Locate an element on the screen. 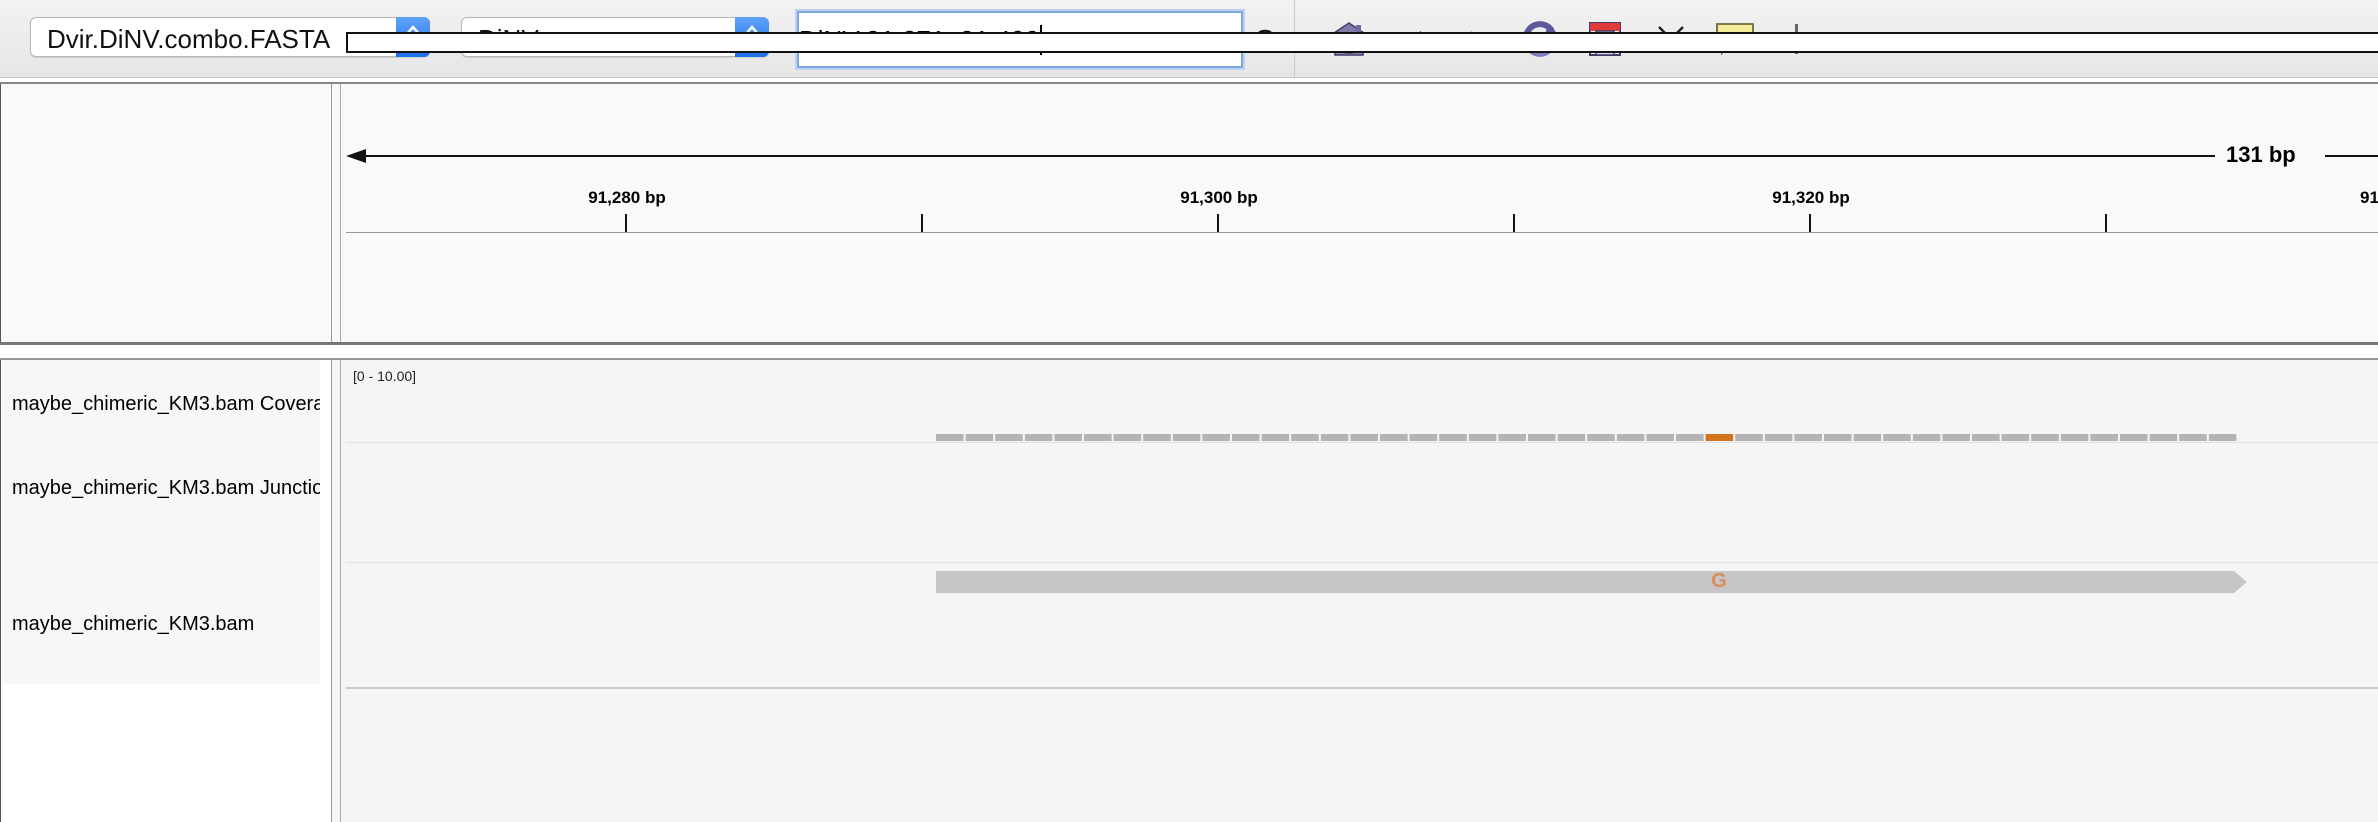 Image resolution: width=2378 pixels, height=822 pixels. coverage-bars is located at coordinates (1586, 437).